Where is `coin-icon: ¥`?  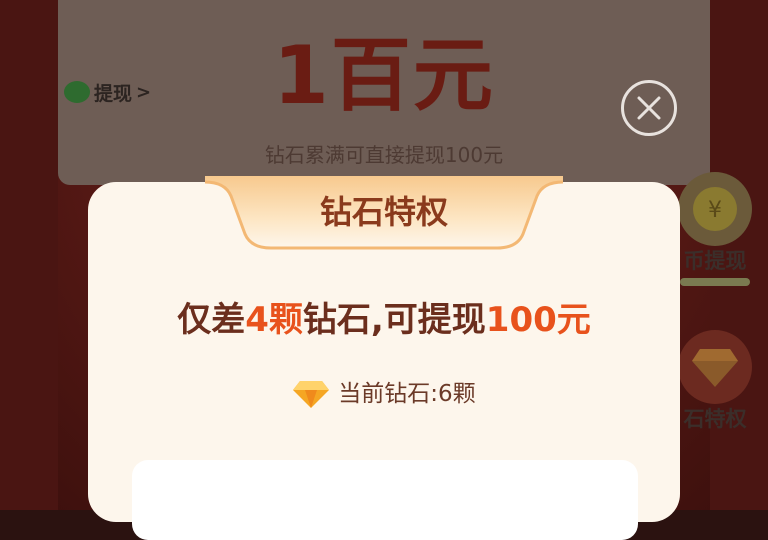
coin-icon: ¥ is located at coordinates (715, 209).